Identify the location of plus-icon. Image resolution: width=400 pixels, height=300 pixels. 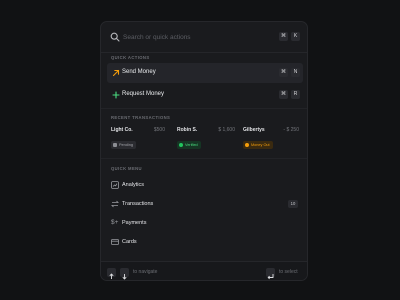
(116, 95).